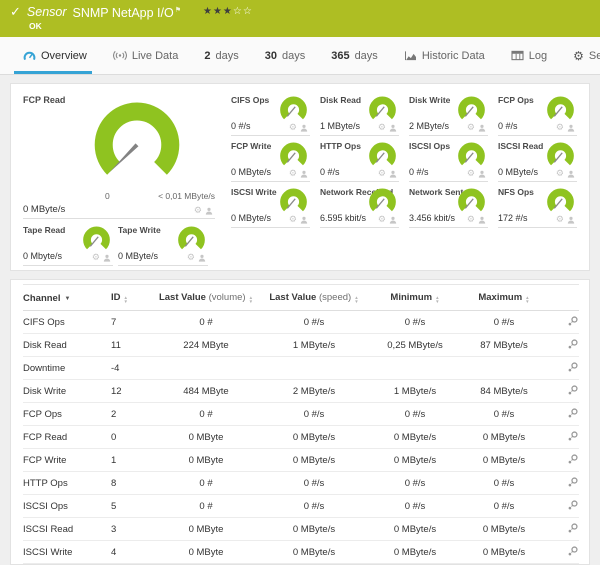 The height and width of the screenshot is (565, 600). Describe the element at coordinates (516, 192) in the screenshot. I see `channel-gauge-label: NFS Ops` at that location.